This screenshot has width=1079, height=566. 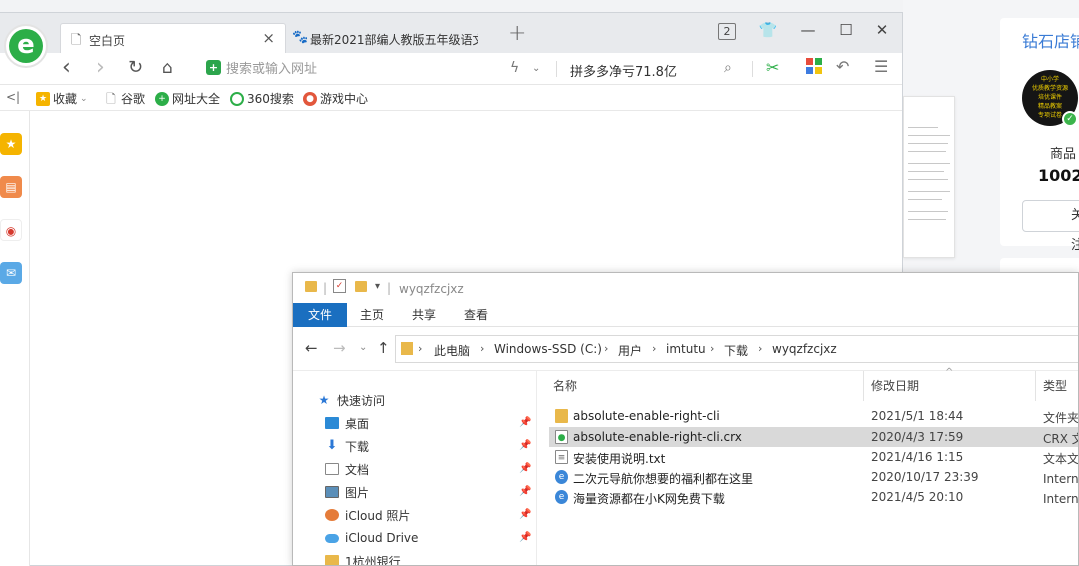 What do you see at coordinates (100, 68) in the screenshot?
I see `forward-button: ›` at bounding box center [100, 68].